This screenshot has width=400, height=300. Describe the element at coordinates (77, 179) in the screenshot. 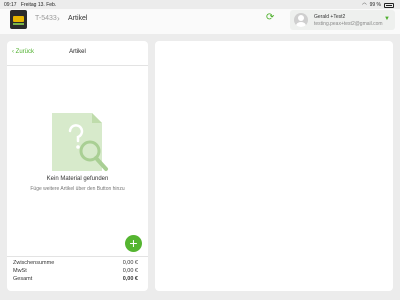

I see `empty-state-title: Kein Material gefunden` at that location.